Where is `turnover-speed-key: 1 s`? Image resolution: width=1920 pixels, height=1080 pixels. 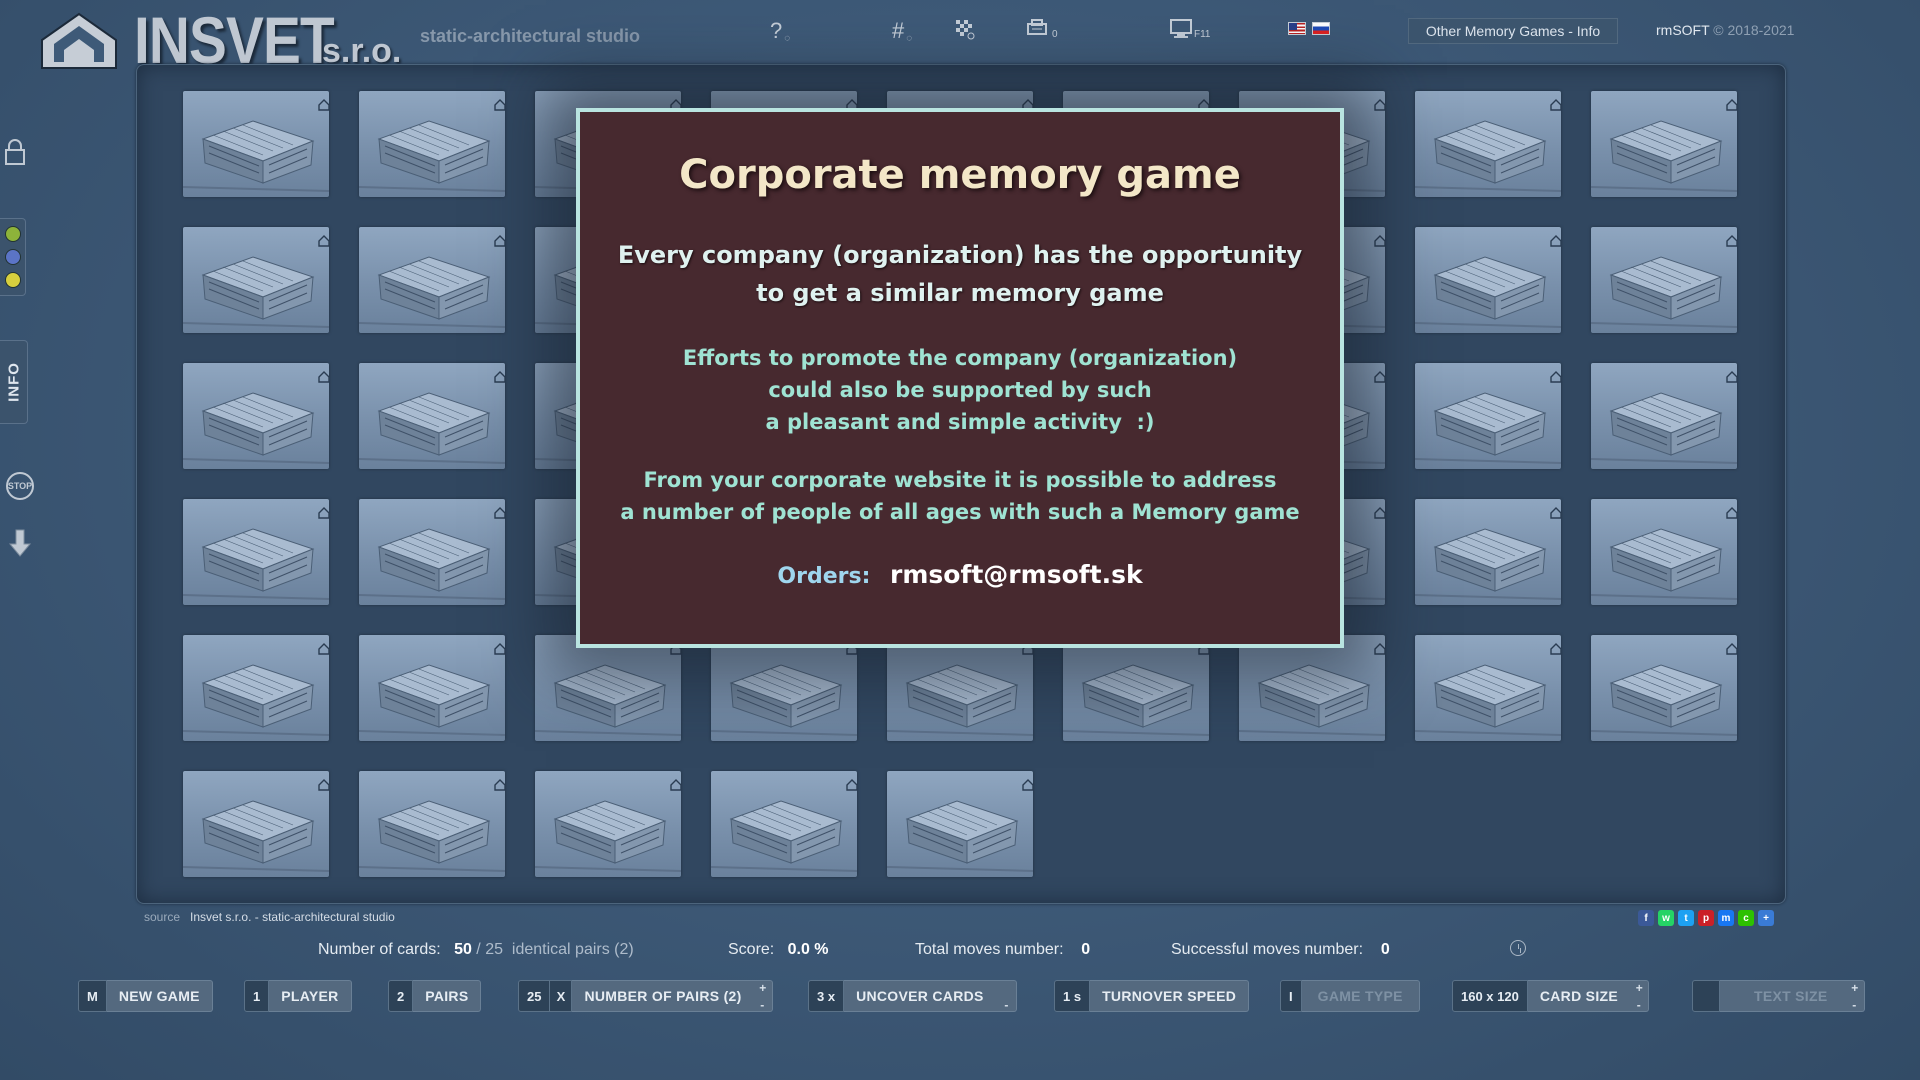
turnover-speed-key: 1 s is located at coordinates (1072, 996).